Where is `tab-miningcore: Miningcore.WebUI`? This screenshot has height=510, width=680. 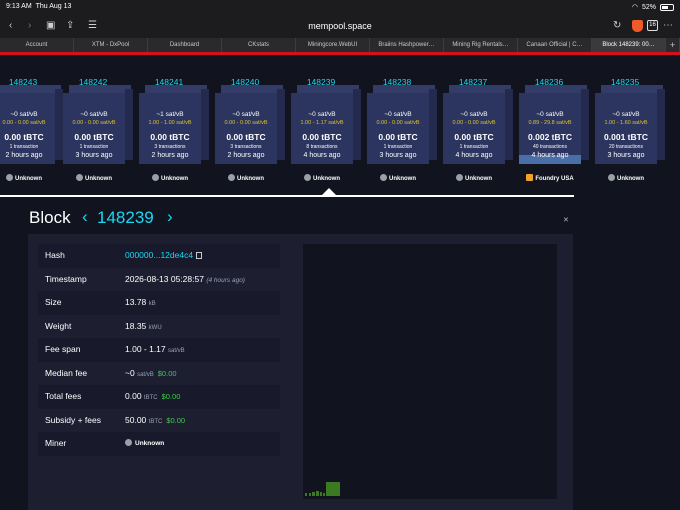
tab-miningcore: Miningcore.WebUI is located at coordinates (333, 45).